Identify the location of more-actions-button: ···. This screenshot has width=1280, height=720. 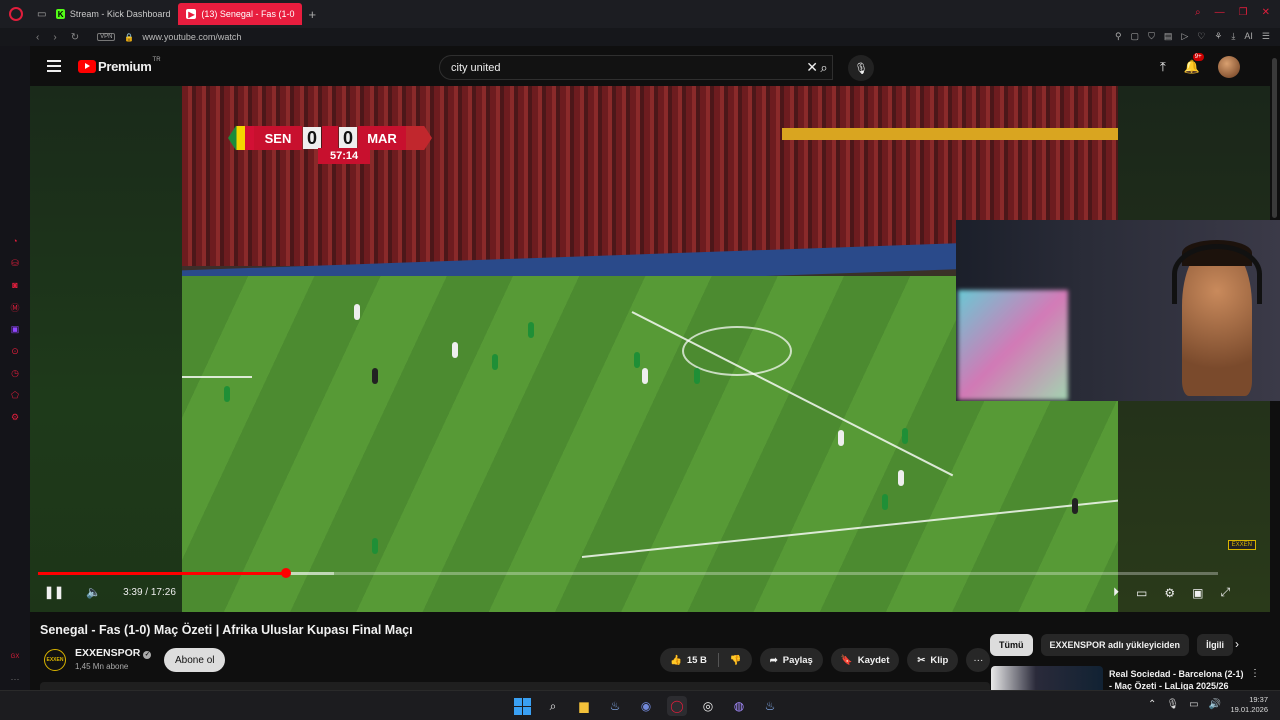
(978, 660).